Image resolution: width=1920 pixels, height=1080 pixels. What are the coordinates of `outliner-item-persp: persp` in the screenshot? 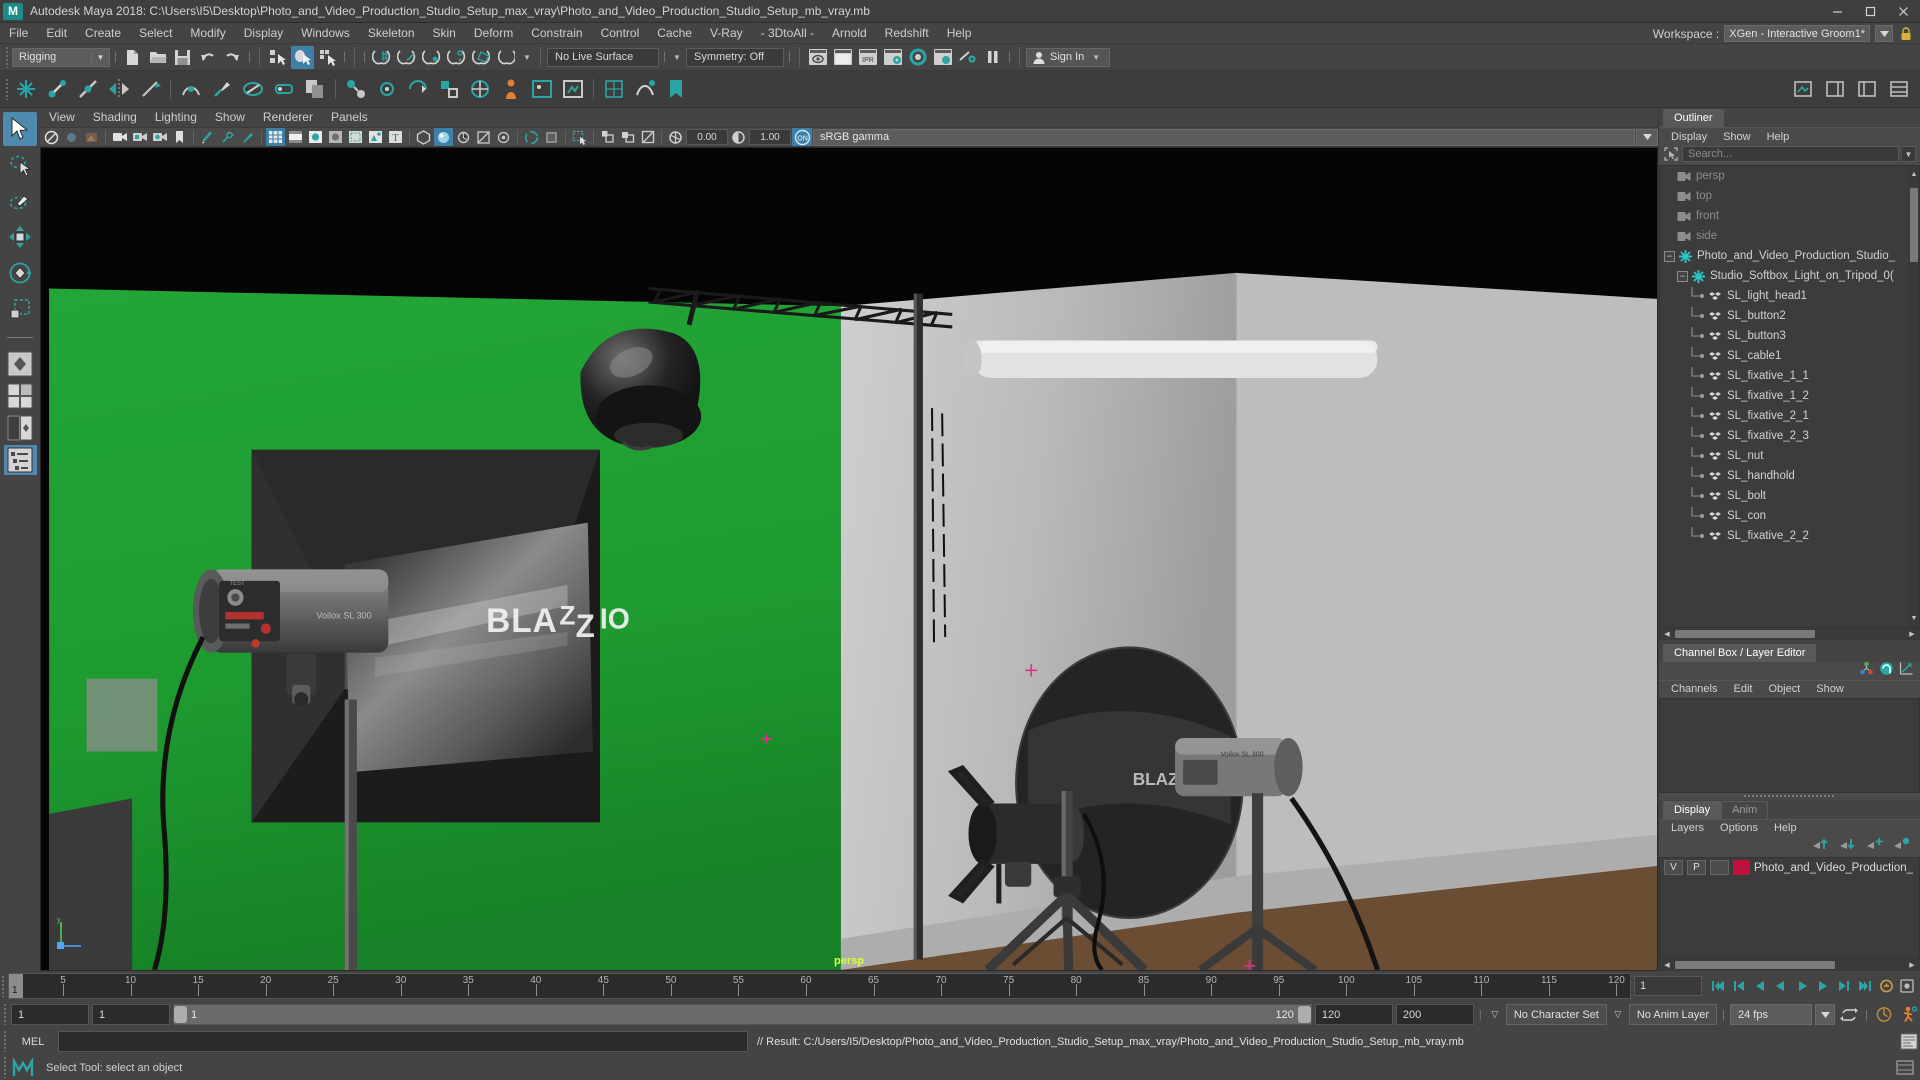 It's located at (1789, 176).